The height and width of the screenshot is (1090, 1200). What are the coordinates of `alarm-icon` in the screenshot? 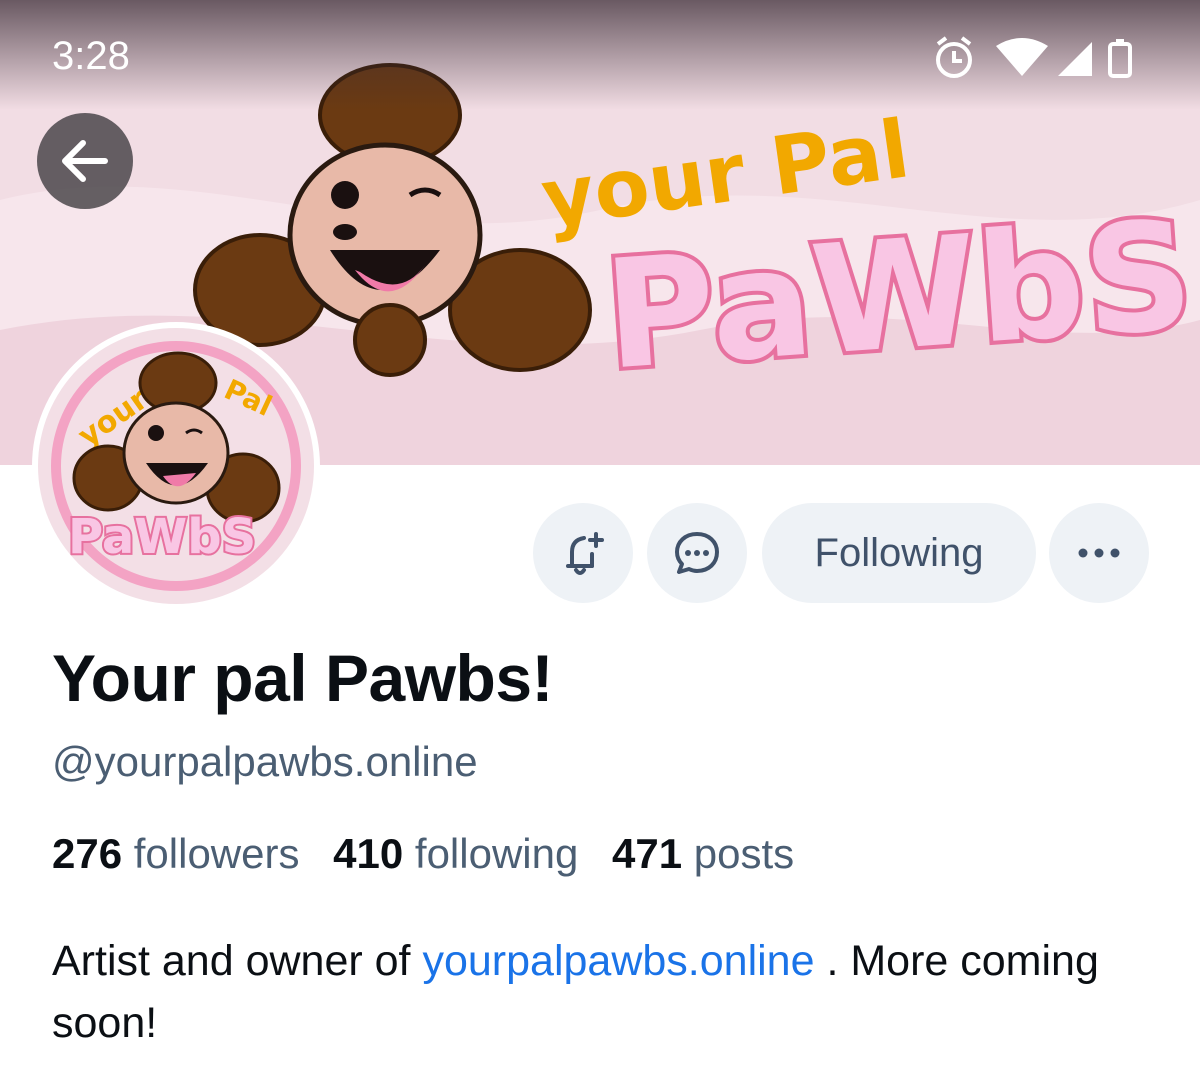 It's located at (954, 57).